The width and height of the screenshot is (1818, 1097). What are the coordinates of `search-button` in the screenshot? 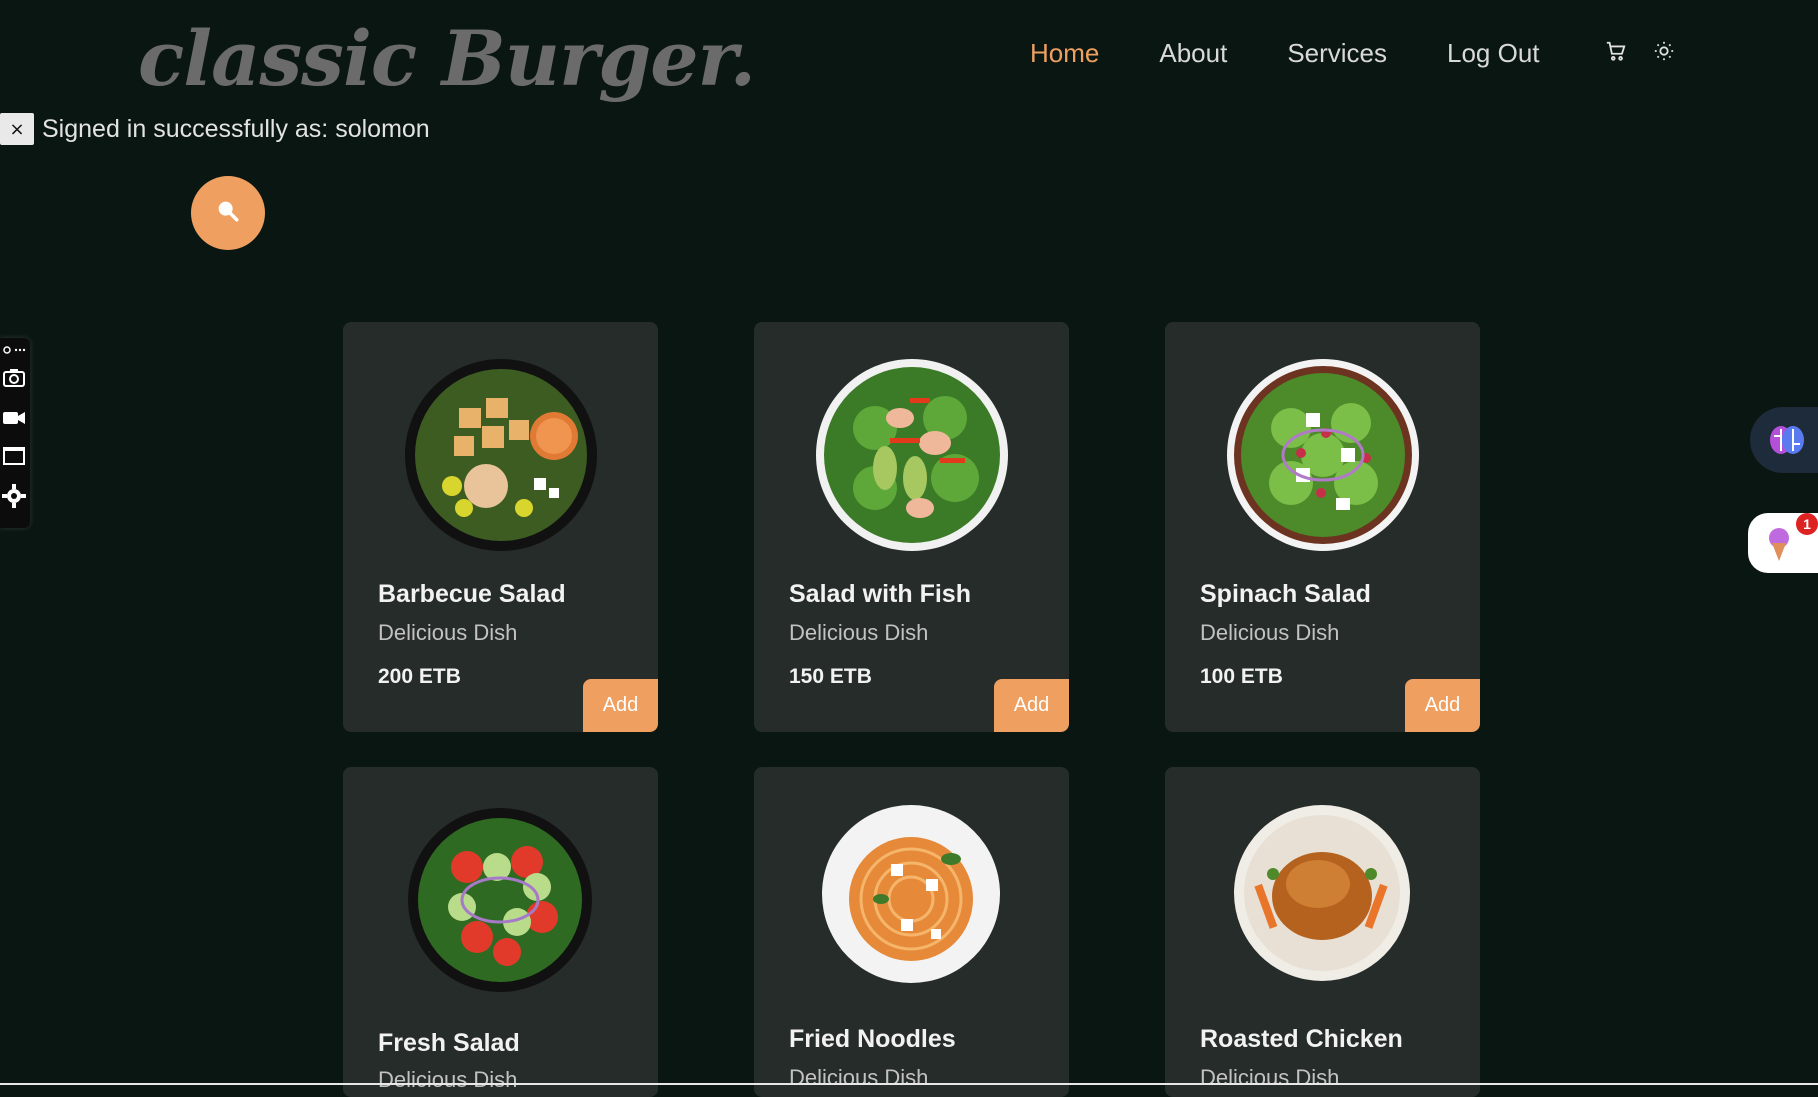 It's located at (228, 213).